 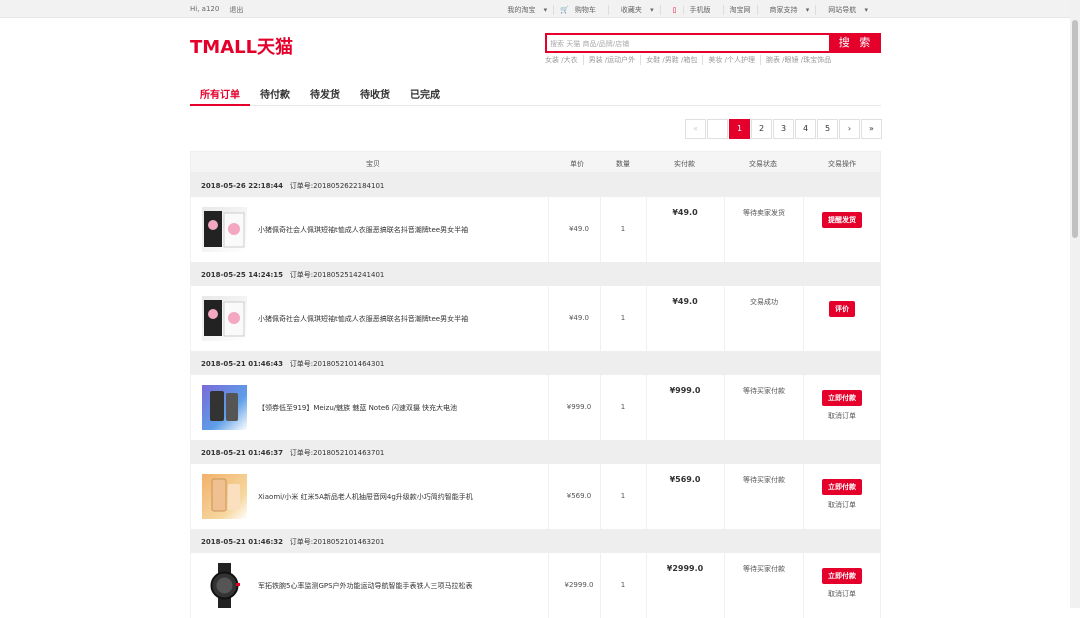 What do you see at coordinates (242, 364) in the screenshot?
I see `order-date: 2018-05-21 01:46:43` at bounding box center [242, 364].